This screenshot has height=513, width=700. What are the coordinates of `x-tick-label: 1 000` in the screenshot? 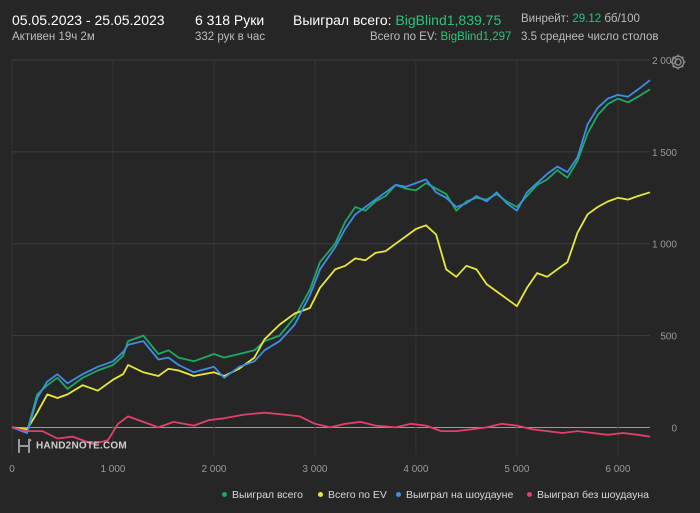 It's located at (112, 469).